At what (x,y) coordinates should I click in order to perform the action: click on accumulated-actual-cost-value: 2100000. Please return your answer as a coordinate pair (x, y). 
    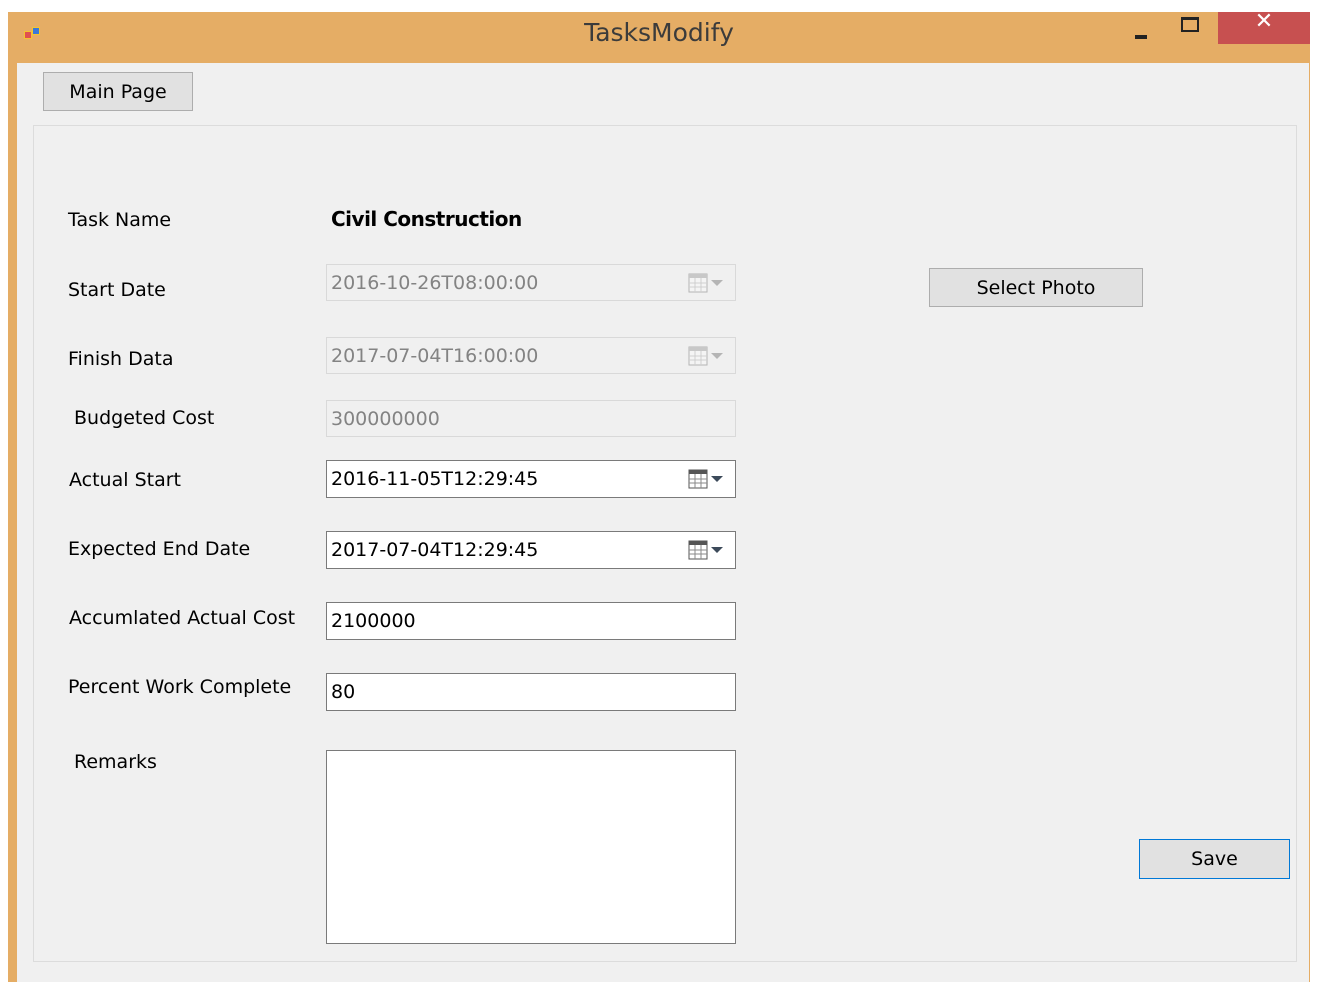
    Looking at the image, I should click on (373, 621).